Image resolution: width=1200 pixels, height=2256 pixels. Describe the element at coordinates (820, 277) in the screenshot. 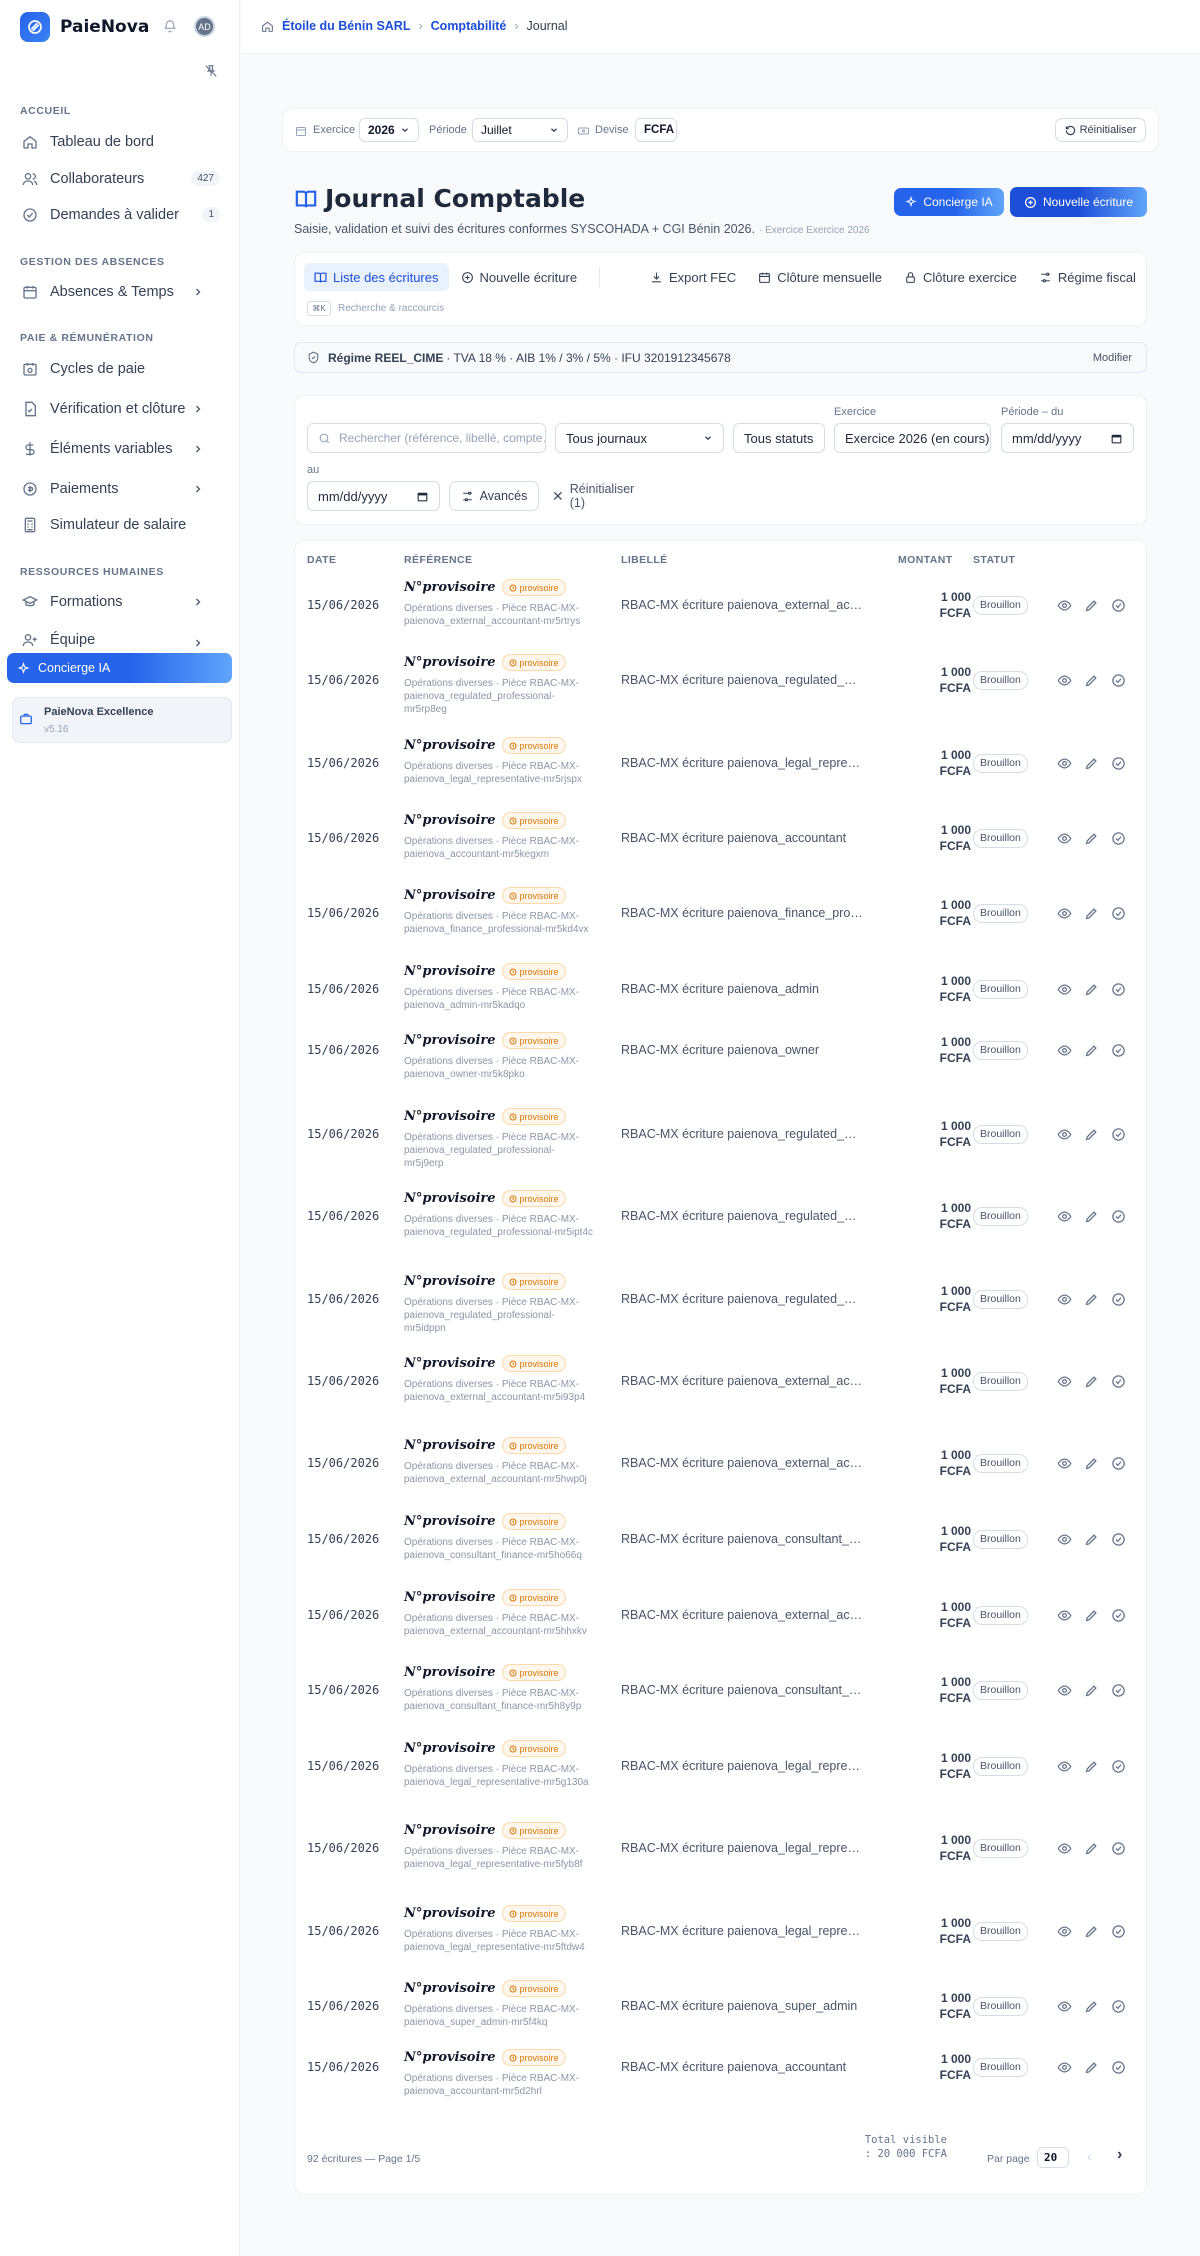

I see `tab-monthly-close: Clôture mensuelle` at that location.